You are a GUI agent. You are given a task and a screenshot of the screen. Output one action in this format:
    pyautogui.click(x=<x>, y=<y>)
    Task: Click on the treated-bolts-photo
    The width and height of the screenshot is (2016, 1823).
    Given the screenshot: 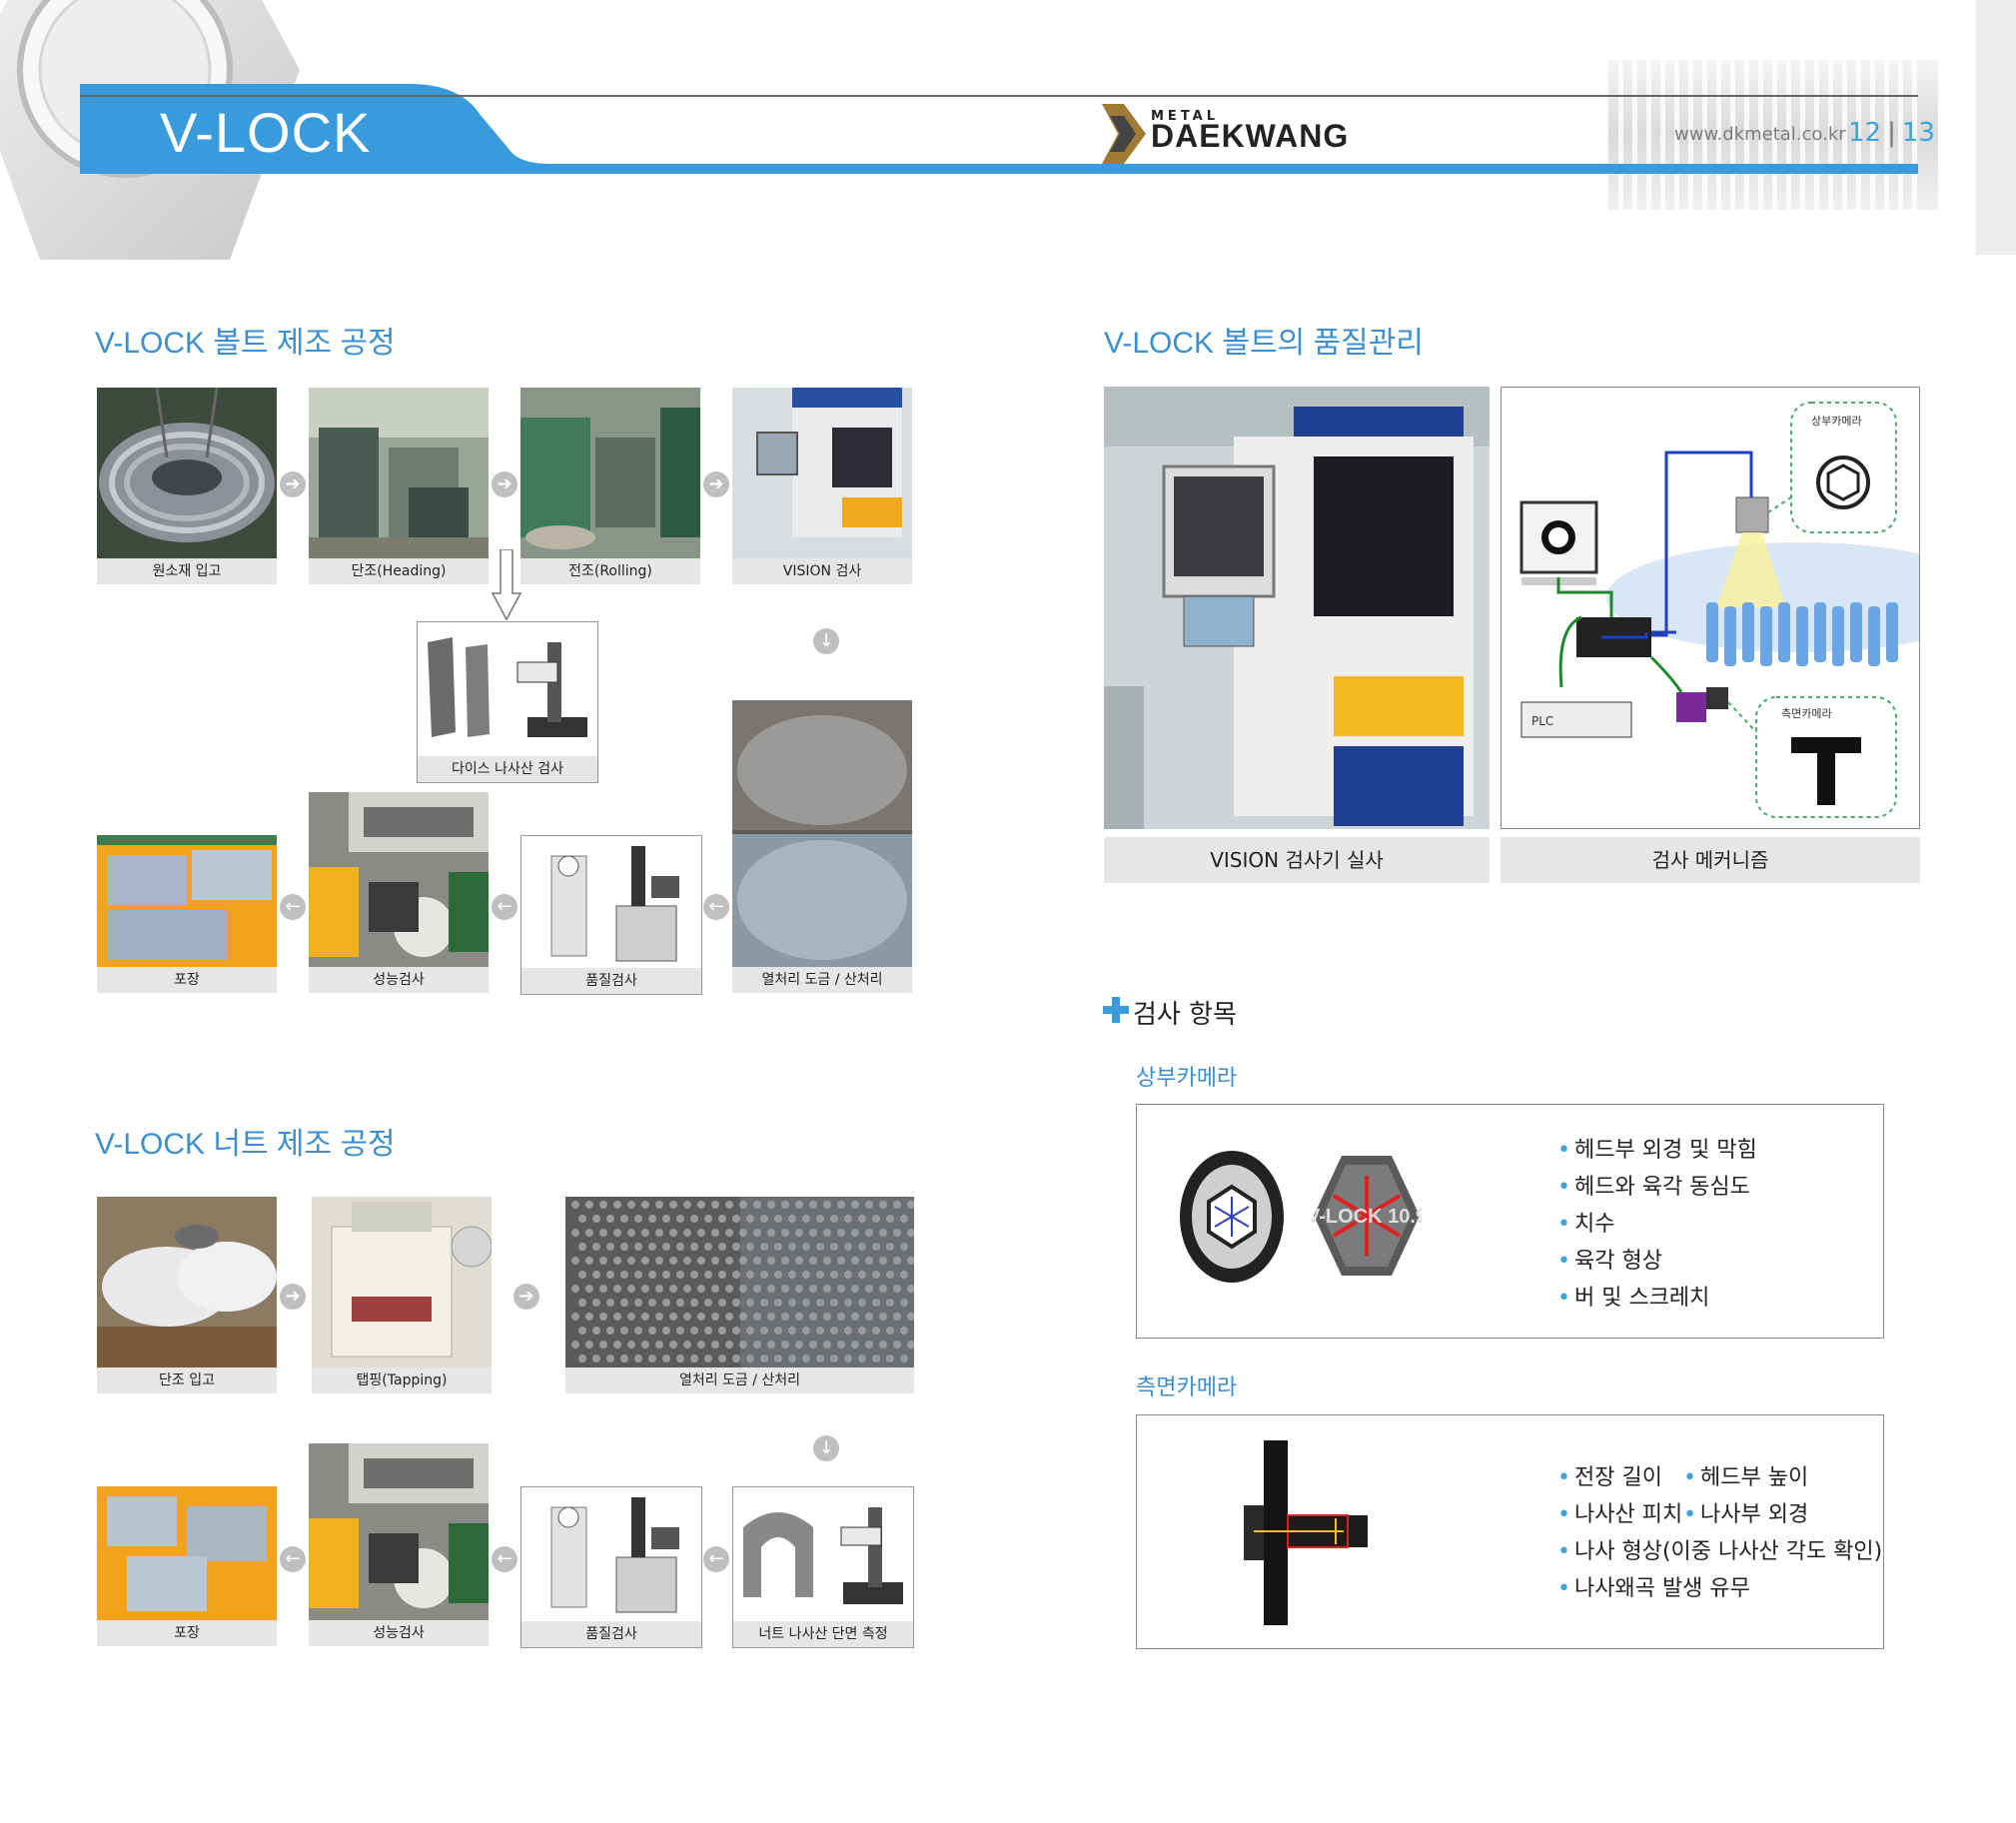 What is the action you would take?
    pyautogui.click(x=822, y=833)
    